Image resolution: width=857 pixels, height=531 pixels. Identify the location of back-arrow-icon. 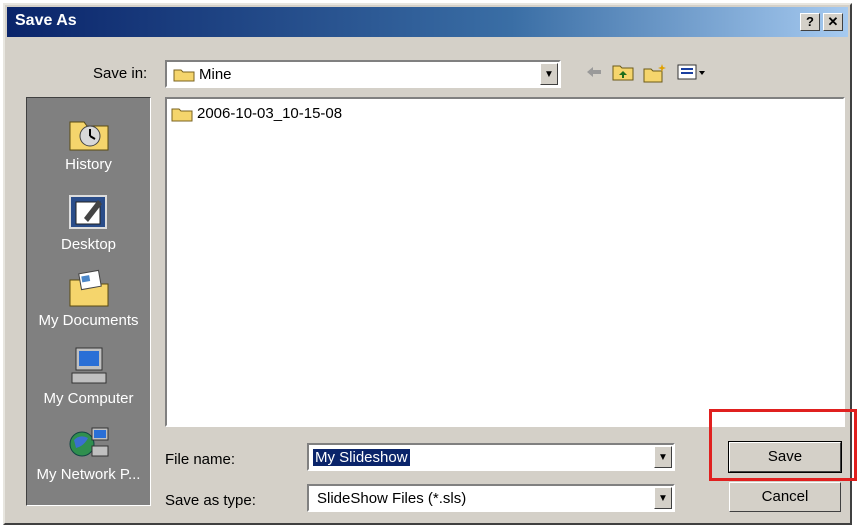
(594, 72).